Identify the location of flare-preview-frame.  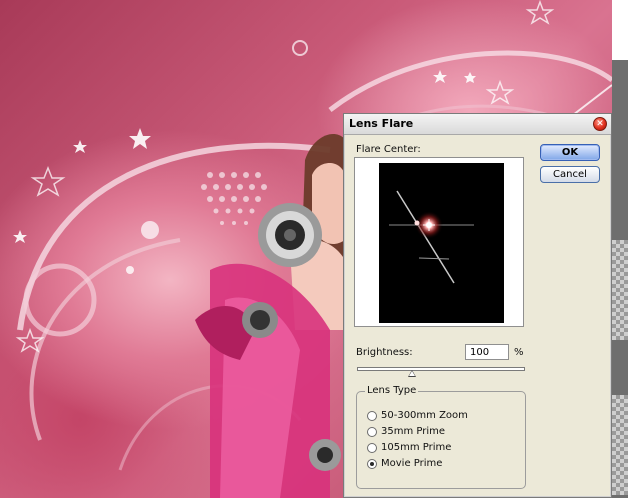
(439, 242).